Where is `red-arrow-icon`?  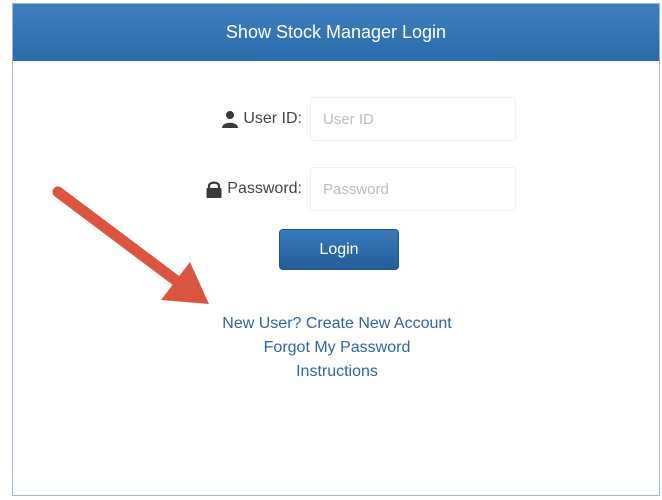 red-arrow-icon is located at coordinates (130, 245).